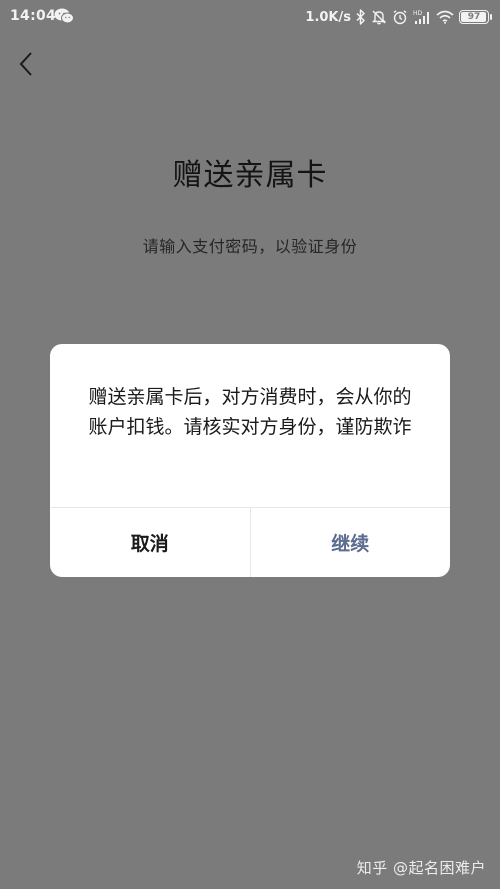 Image resolution: width=500 pixels, height=889 pixels. Describe the element at coordinates (421, 868) in the screenshot. I see `watermark: 知乎 @起名困难户` at that location.